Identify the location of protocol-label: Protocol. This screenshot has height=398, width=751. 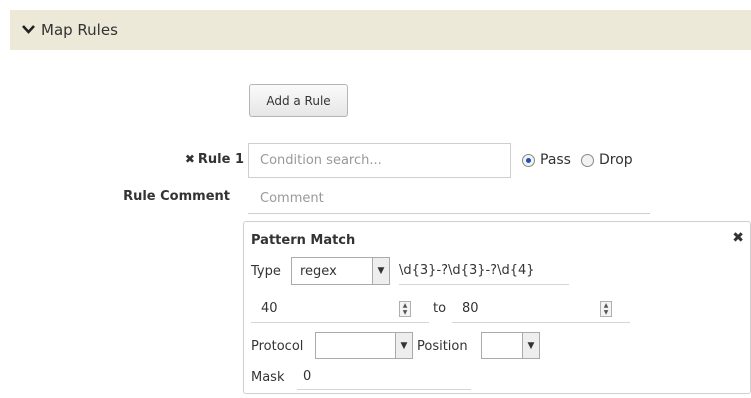
(277, 346).